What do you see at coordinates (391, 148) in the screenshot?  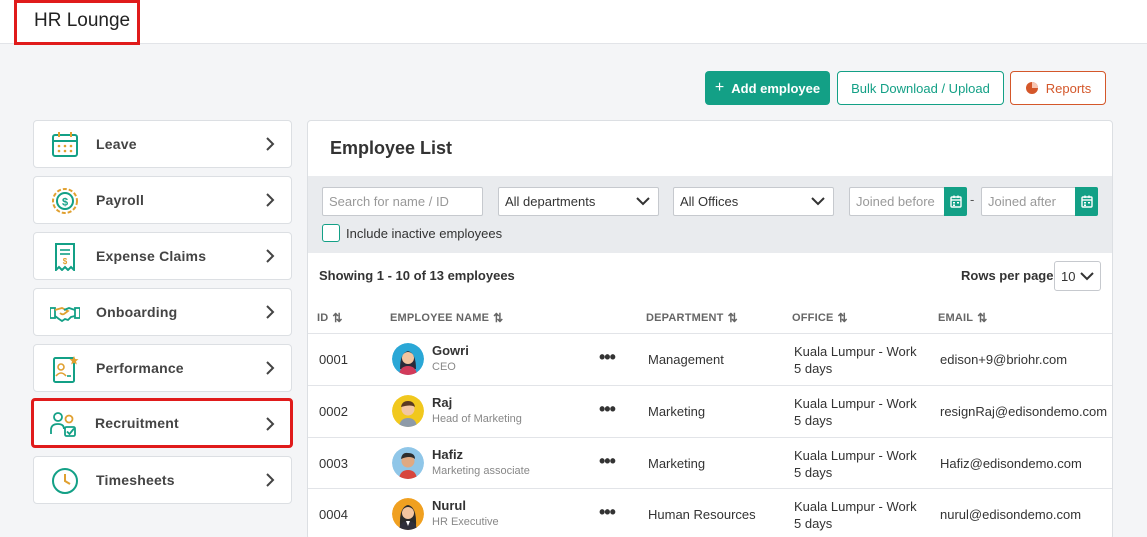 I see `panel-title: Employee List` at bounding box center [391, 148].